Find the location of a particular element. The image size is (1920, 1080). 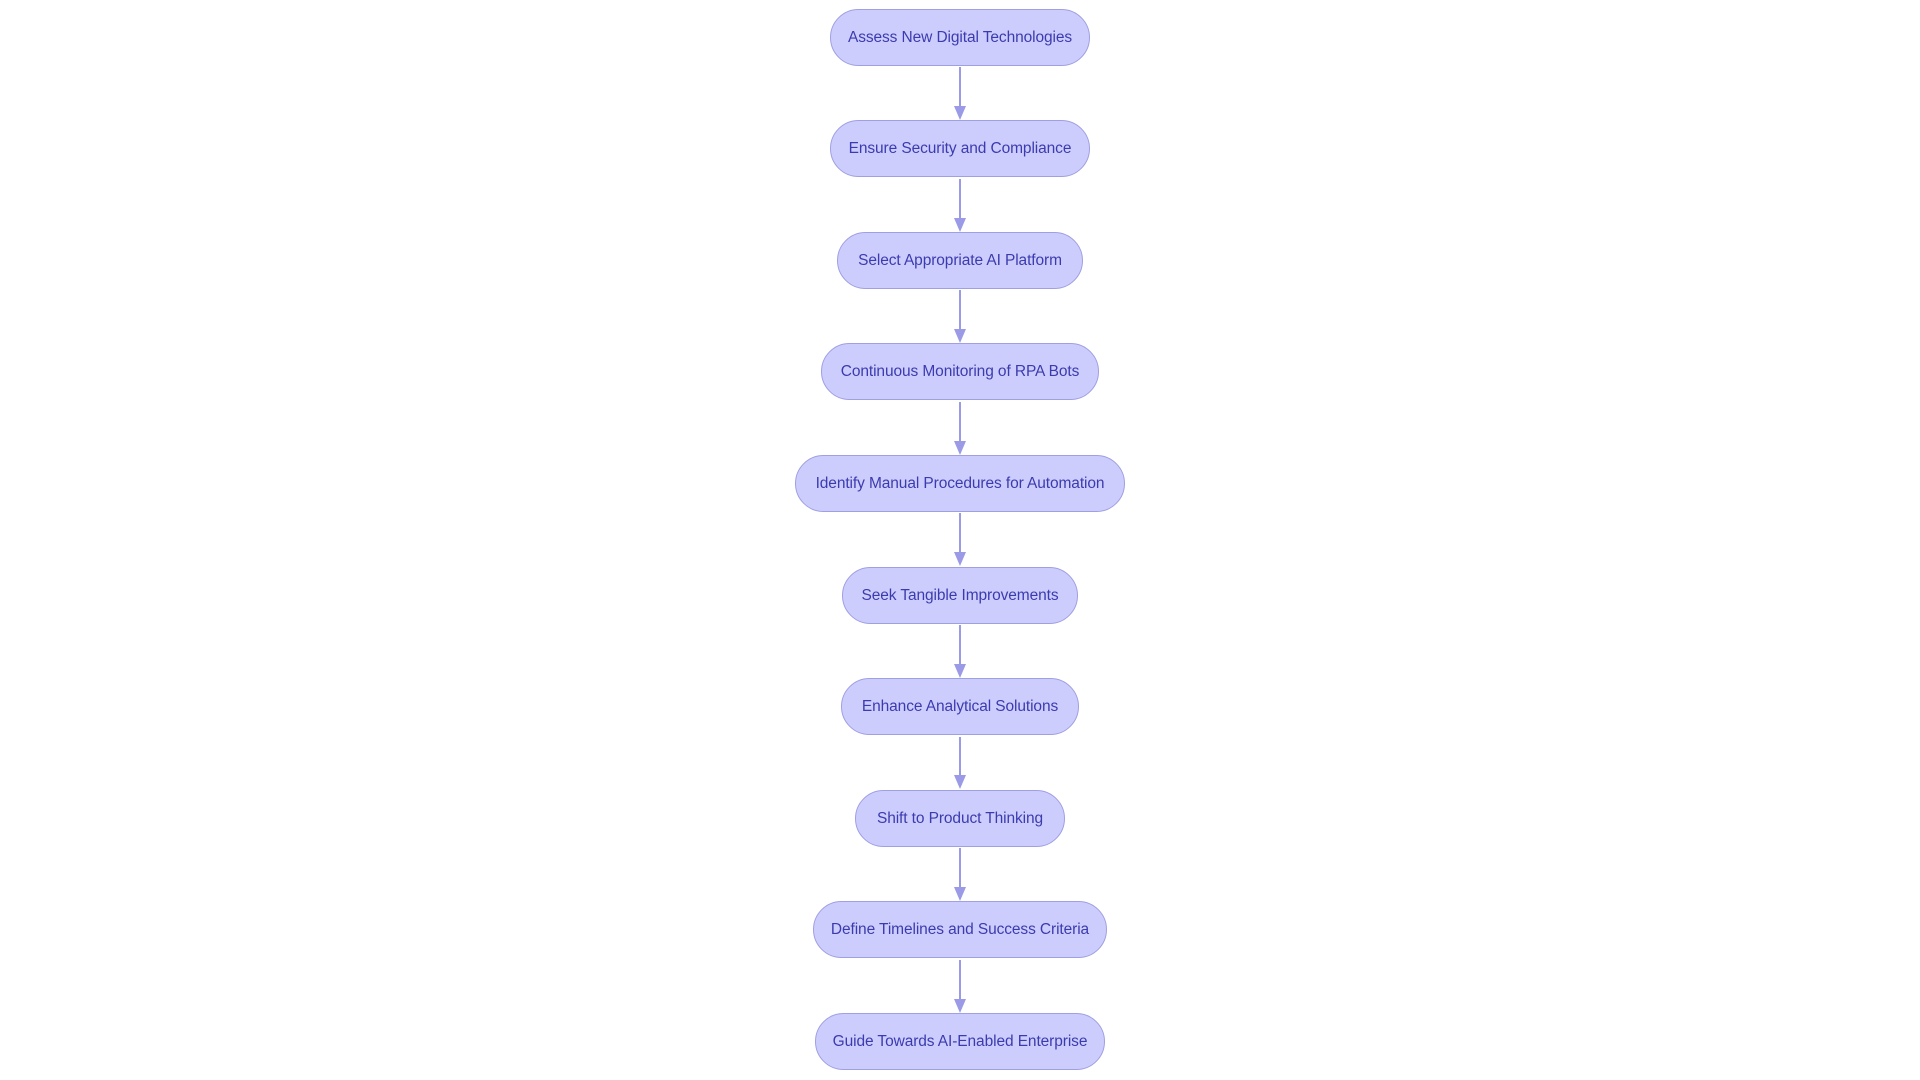

node-label: Assess New Digital Technologies is located at coordinates (960, 37).